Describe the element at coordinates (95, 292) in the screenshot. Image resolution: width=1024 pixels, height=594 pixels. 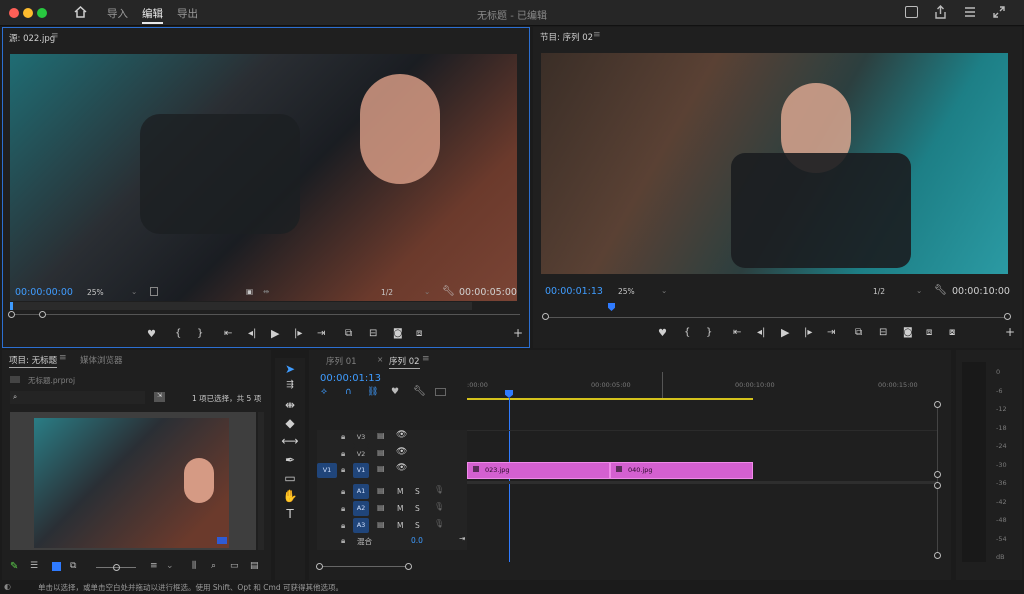
I see `source-zoom-select: 25%` at that location.